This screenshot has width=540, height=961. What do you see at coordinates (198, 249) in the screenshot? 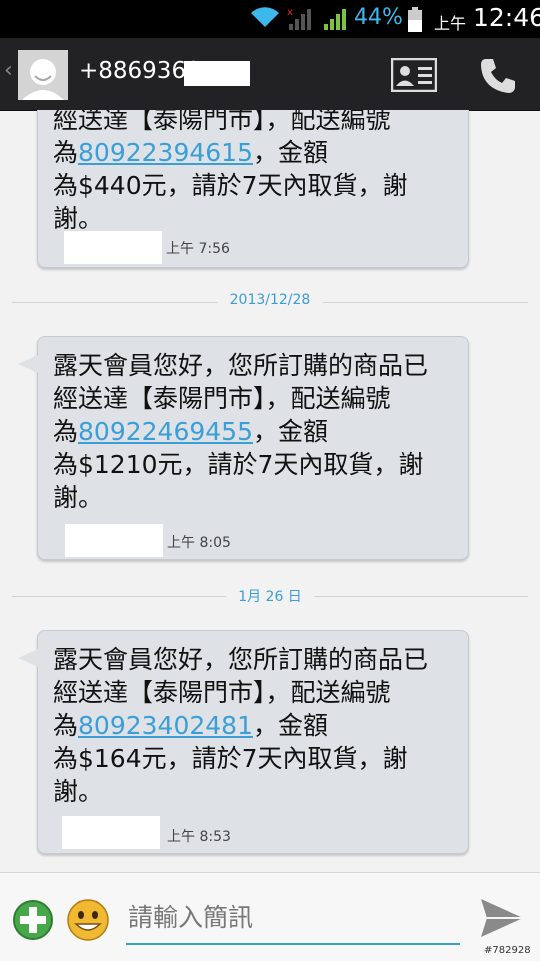
I see `message-time: 上午 7:56` at bounding box center [198, 249].